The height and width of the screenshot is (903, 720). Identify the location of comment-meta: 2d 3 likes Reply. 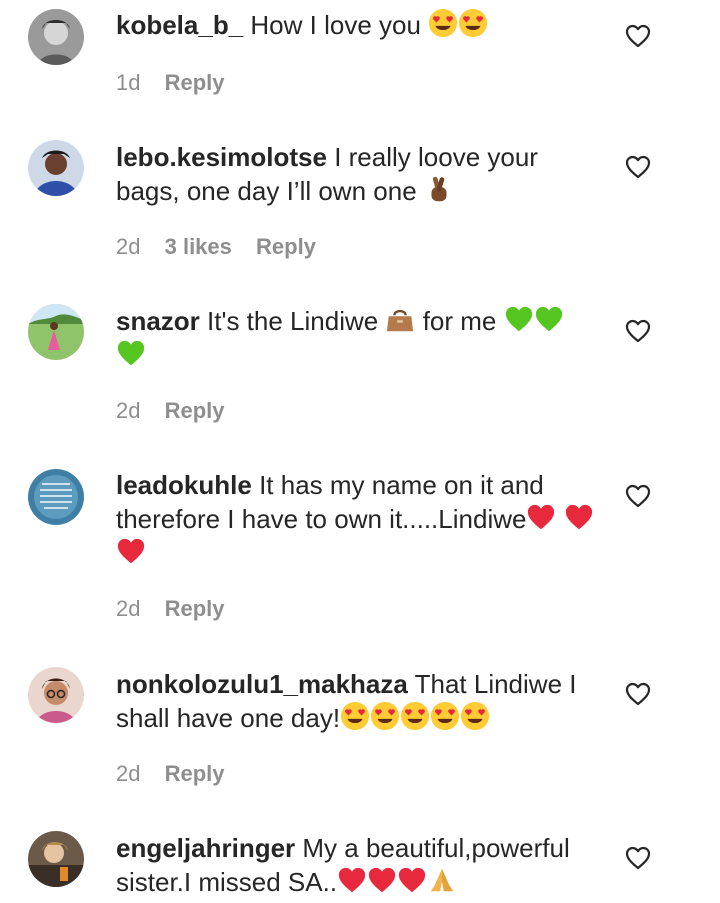
(225, 247).